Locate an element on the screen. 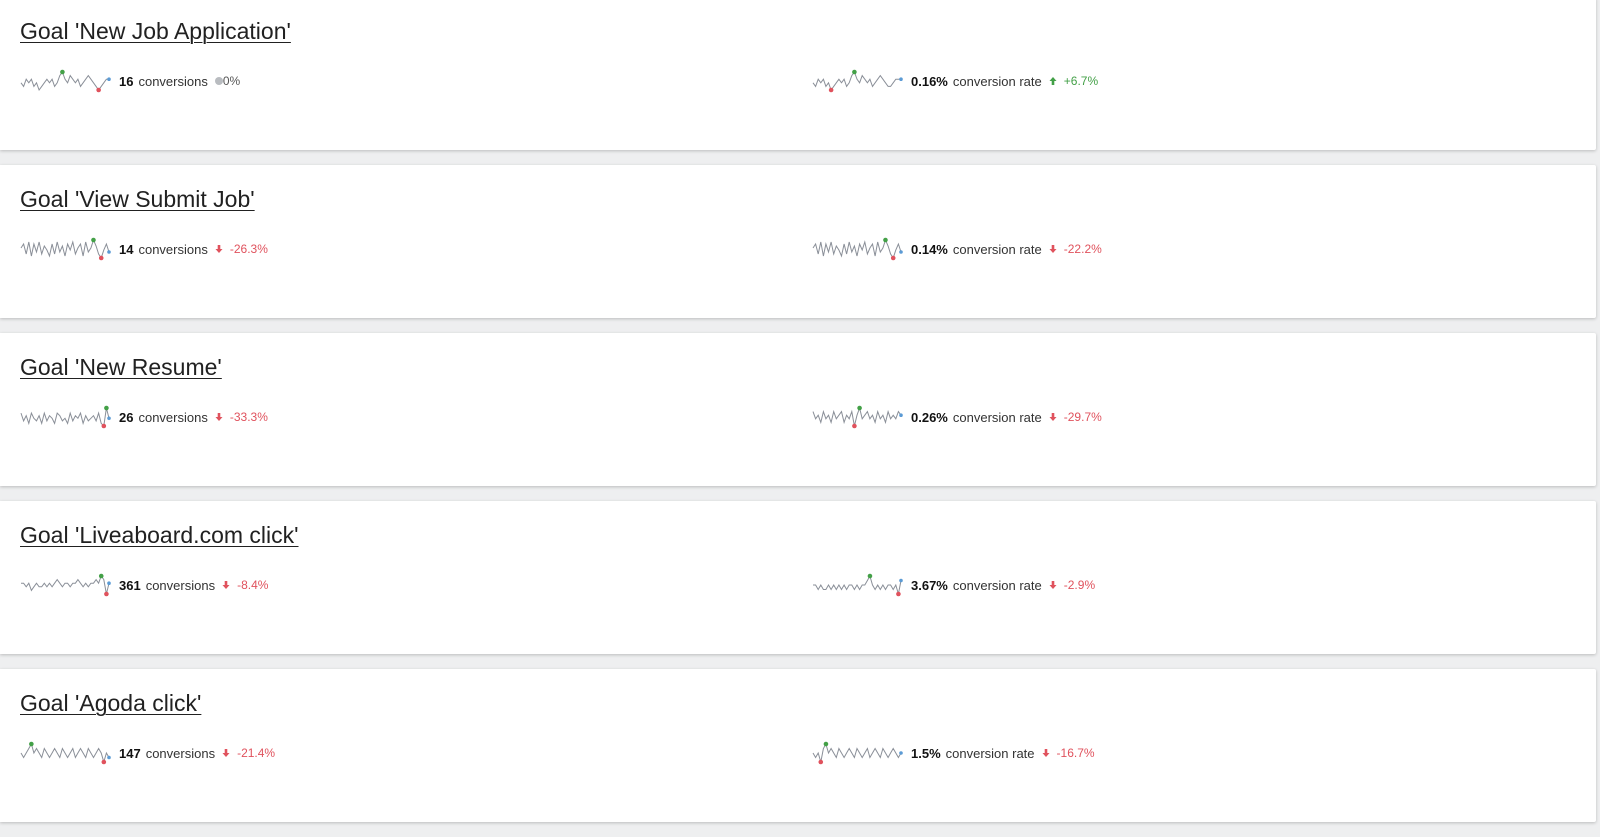 The width and height of the screenshot is (1600, 837). conversions-metric: 26 conversions -33.3% is located at coordinates (144, 417).